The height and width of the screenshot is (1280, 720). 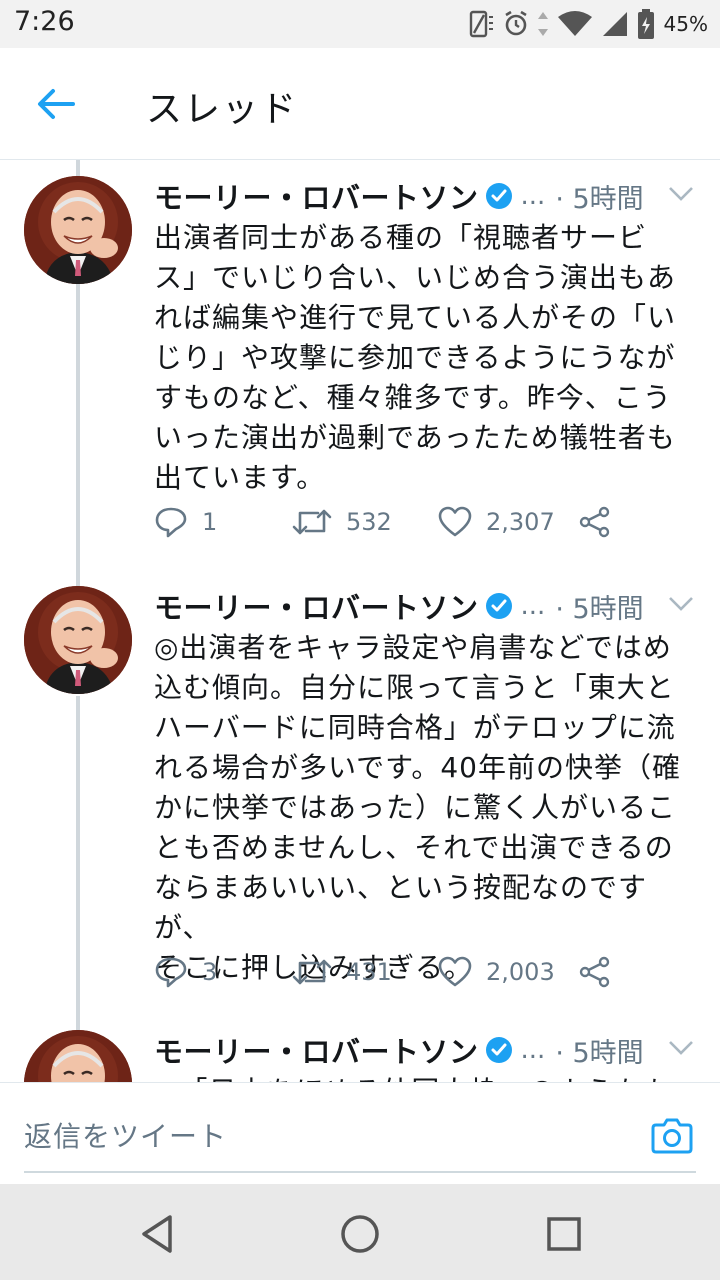 I want to click on back-button, so click(x=56, y=104).